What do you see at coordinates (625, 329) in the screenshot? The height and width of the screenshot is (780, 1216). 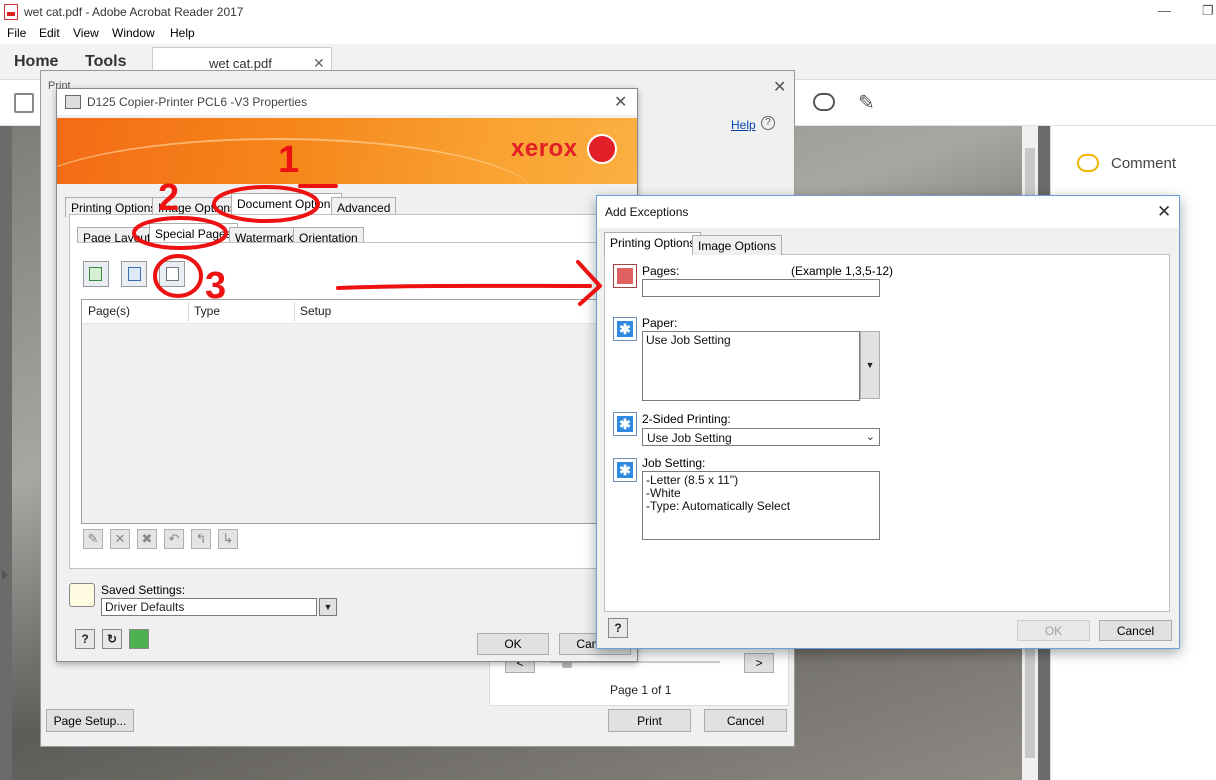 I see `paper-icon: ✱` at bounding box center [625, 329].